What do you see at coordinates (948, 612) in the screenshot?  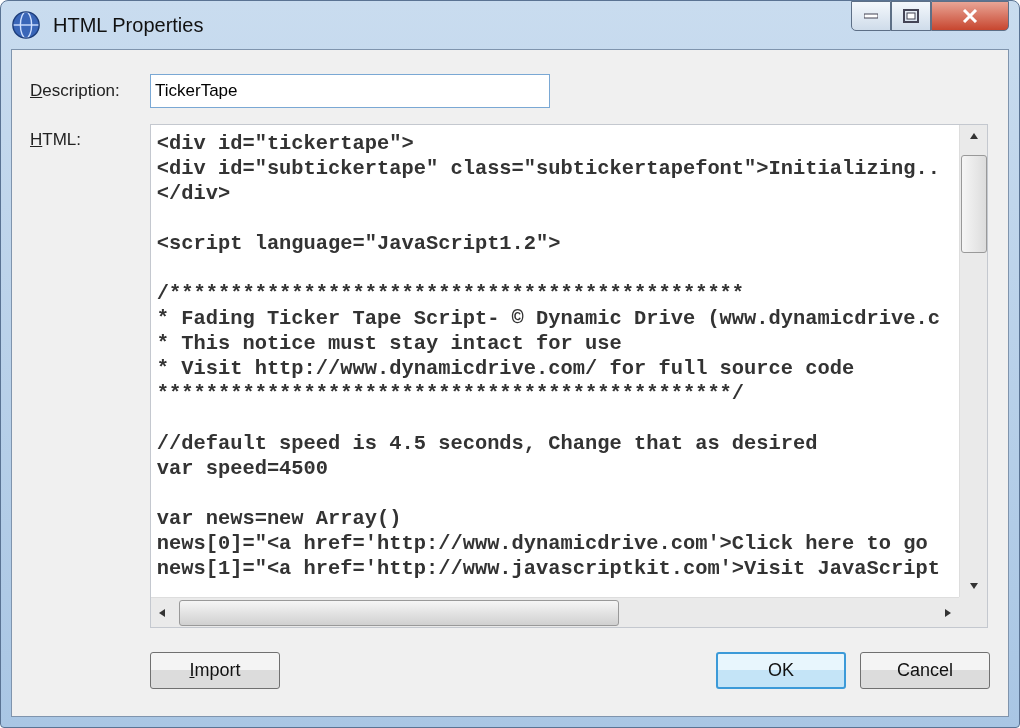 I see `right-arrow-icon` at bounding box center [948, 612].